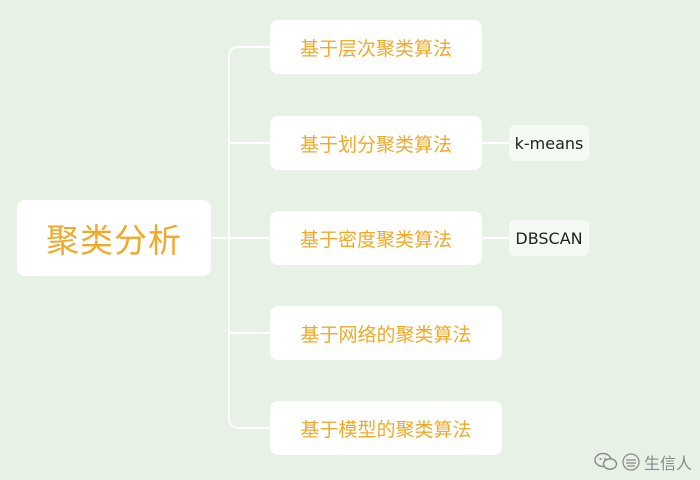  I want to click on leaf-dbscan: DBSCAN, so click(549, 238).